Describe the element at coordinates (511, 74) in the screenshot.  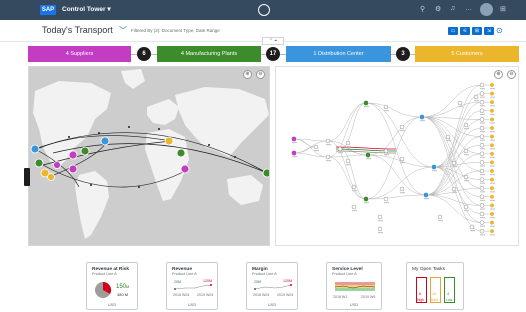
I see `graph-zoom-out-button: ⊖` at that location.